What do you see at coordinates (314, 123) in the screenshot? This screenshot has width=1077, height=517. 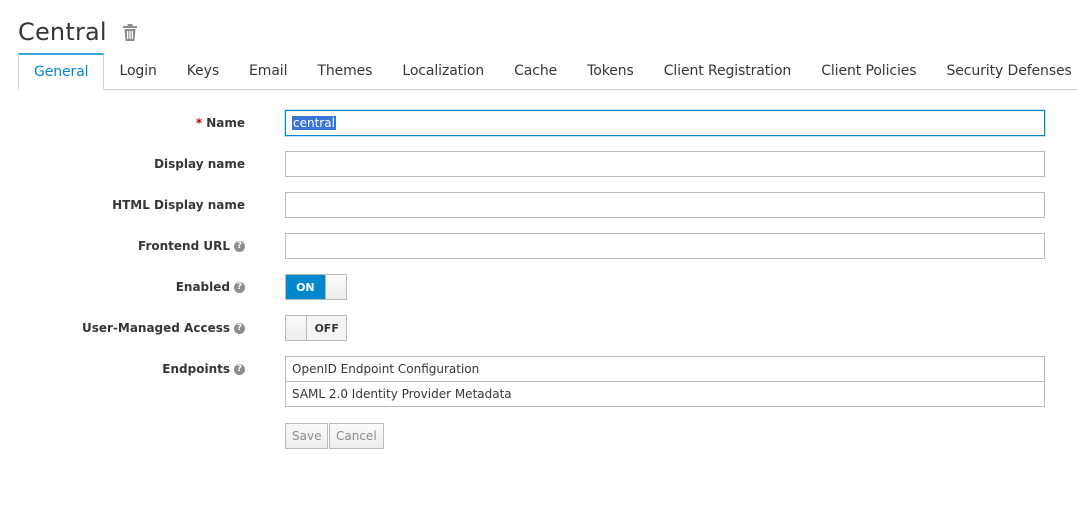 I see `name-input-value: central` at bounding box center [314, 123].